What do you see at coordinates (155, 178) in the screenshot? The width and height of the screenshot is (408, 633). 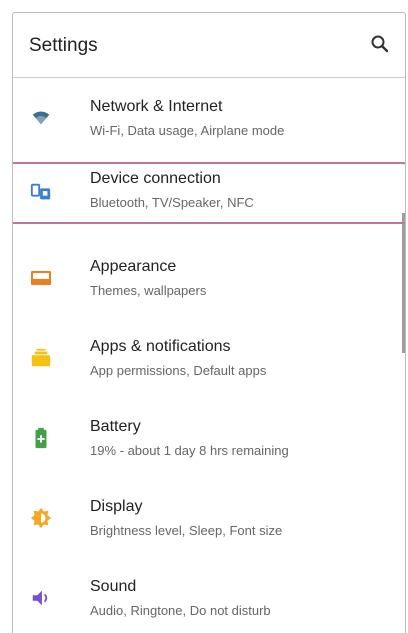 I see `settings-item-label: Device connection` at bounding box center [155, 178].